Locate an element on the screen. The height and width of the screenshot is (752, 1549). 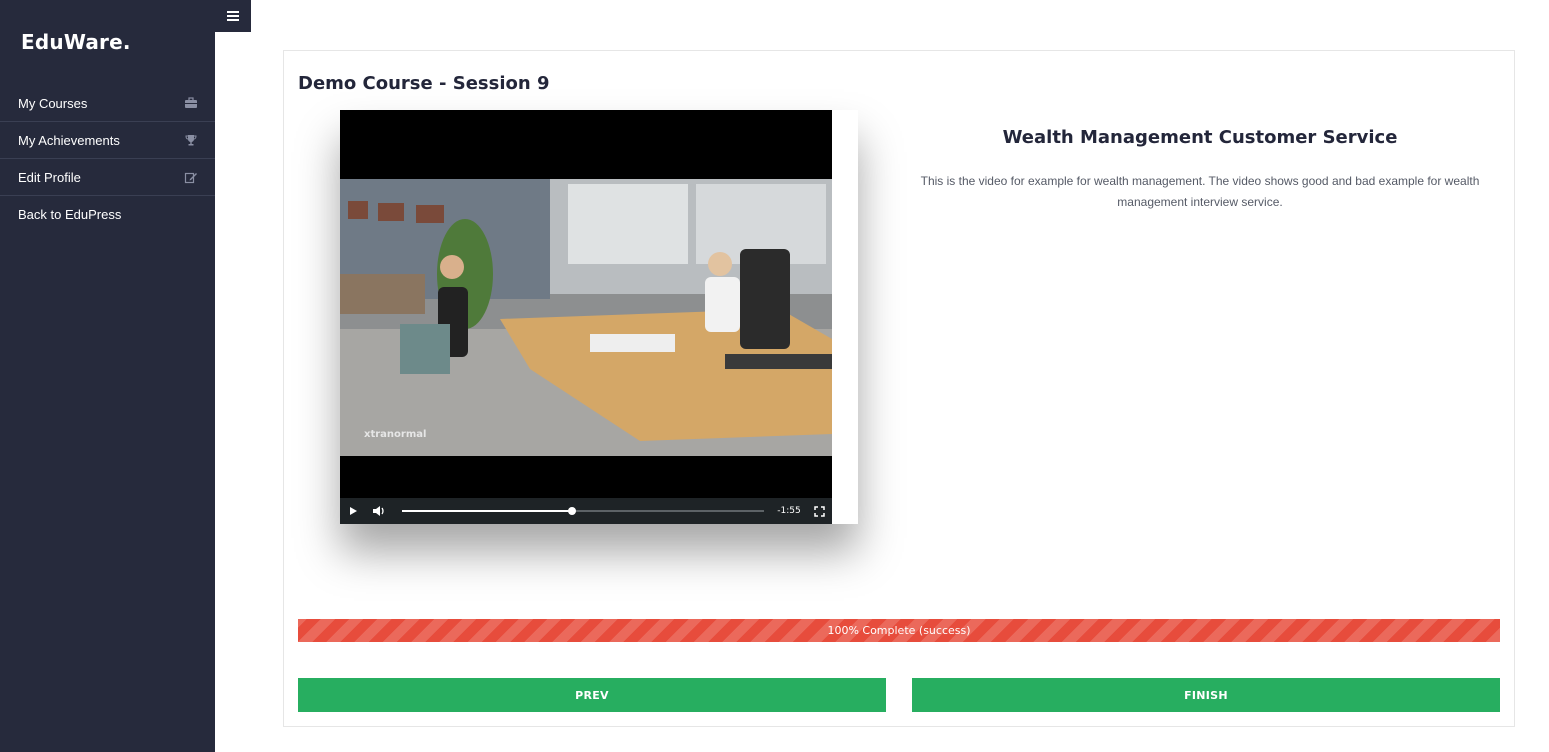
sidebar-item-label: Back to EduPress is located at coordinates (70, 214).